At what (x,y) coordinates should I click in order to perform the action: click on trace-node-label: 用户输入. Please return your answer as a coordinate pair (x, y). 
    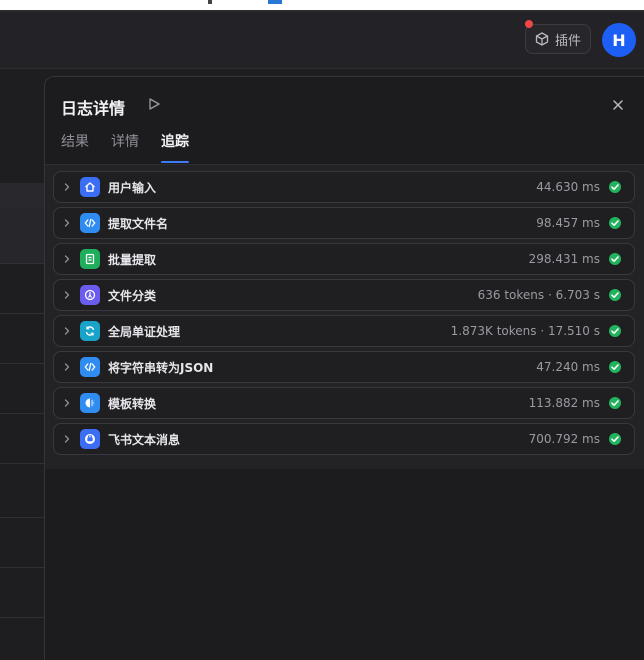
    Looking at the image, I should click on (132, 187).